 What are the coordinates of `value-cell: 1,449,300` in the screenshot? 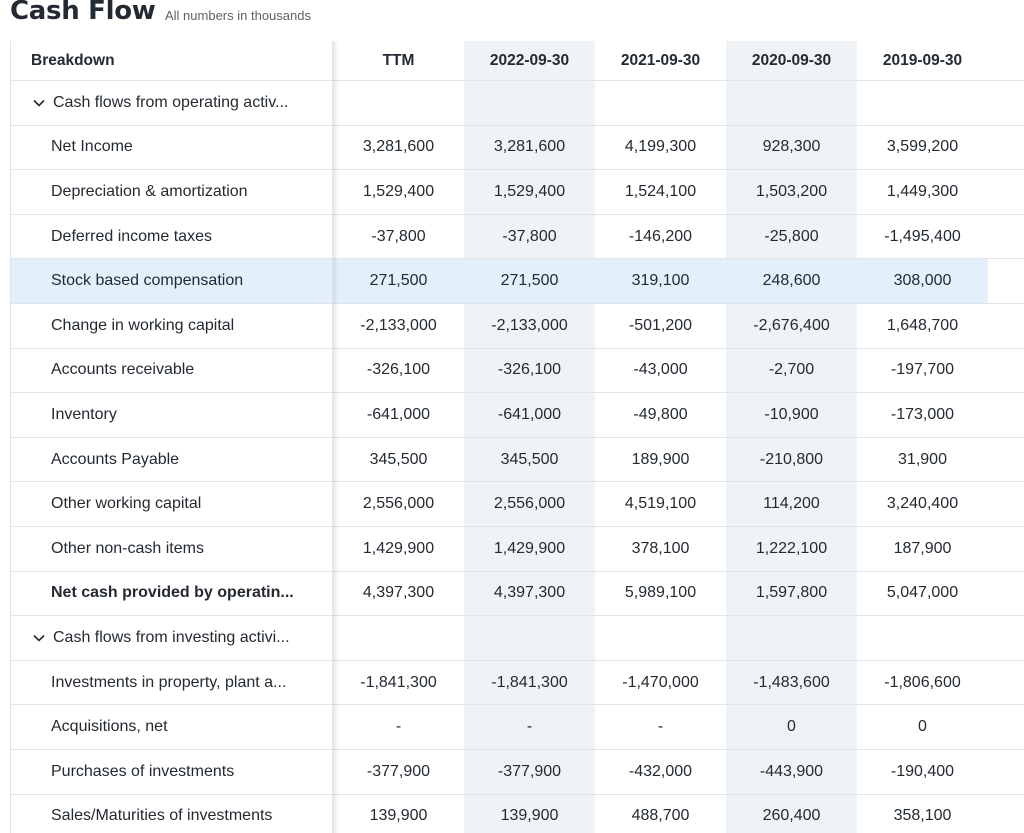 It's located at (922, 191).